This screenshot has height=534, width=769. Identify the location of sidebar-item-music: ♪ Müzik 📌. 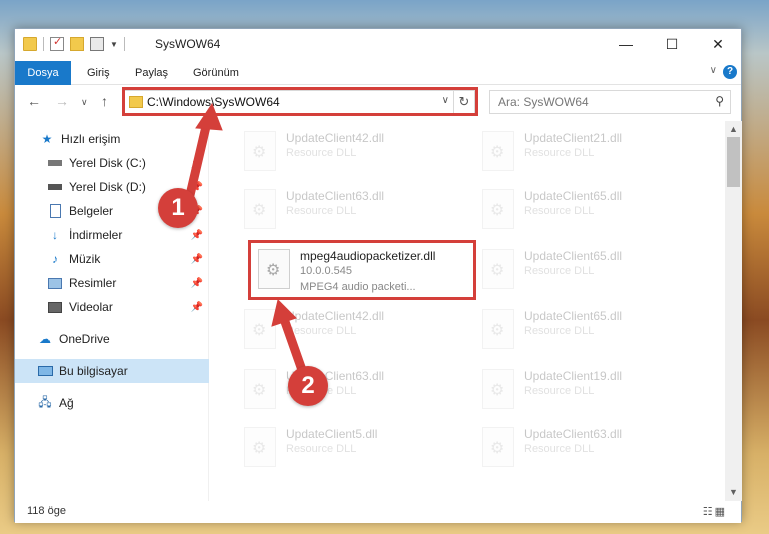
(112, 259).